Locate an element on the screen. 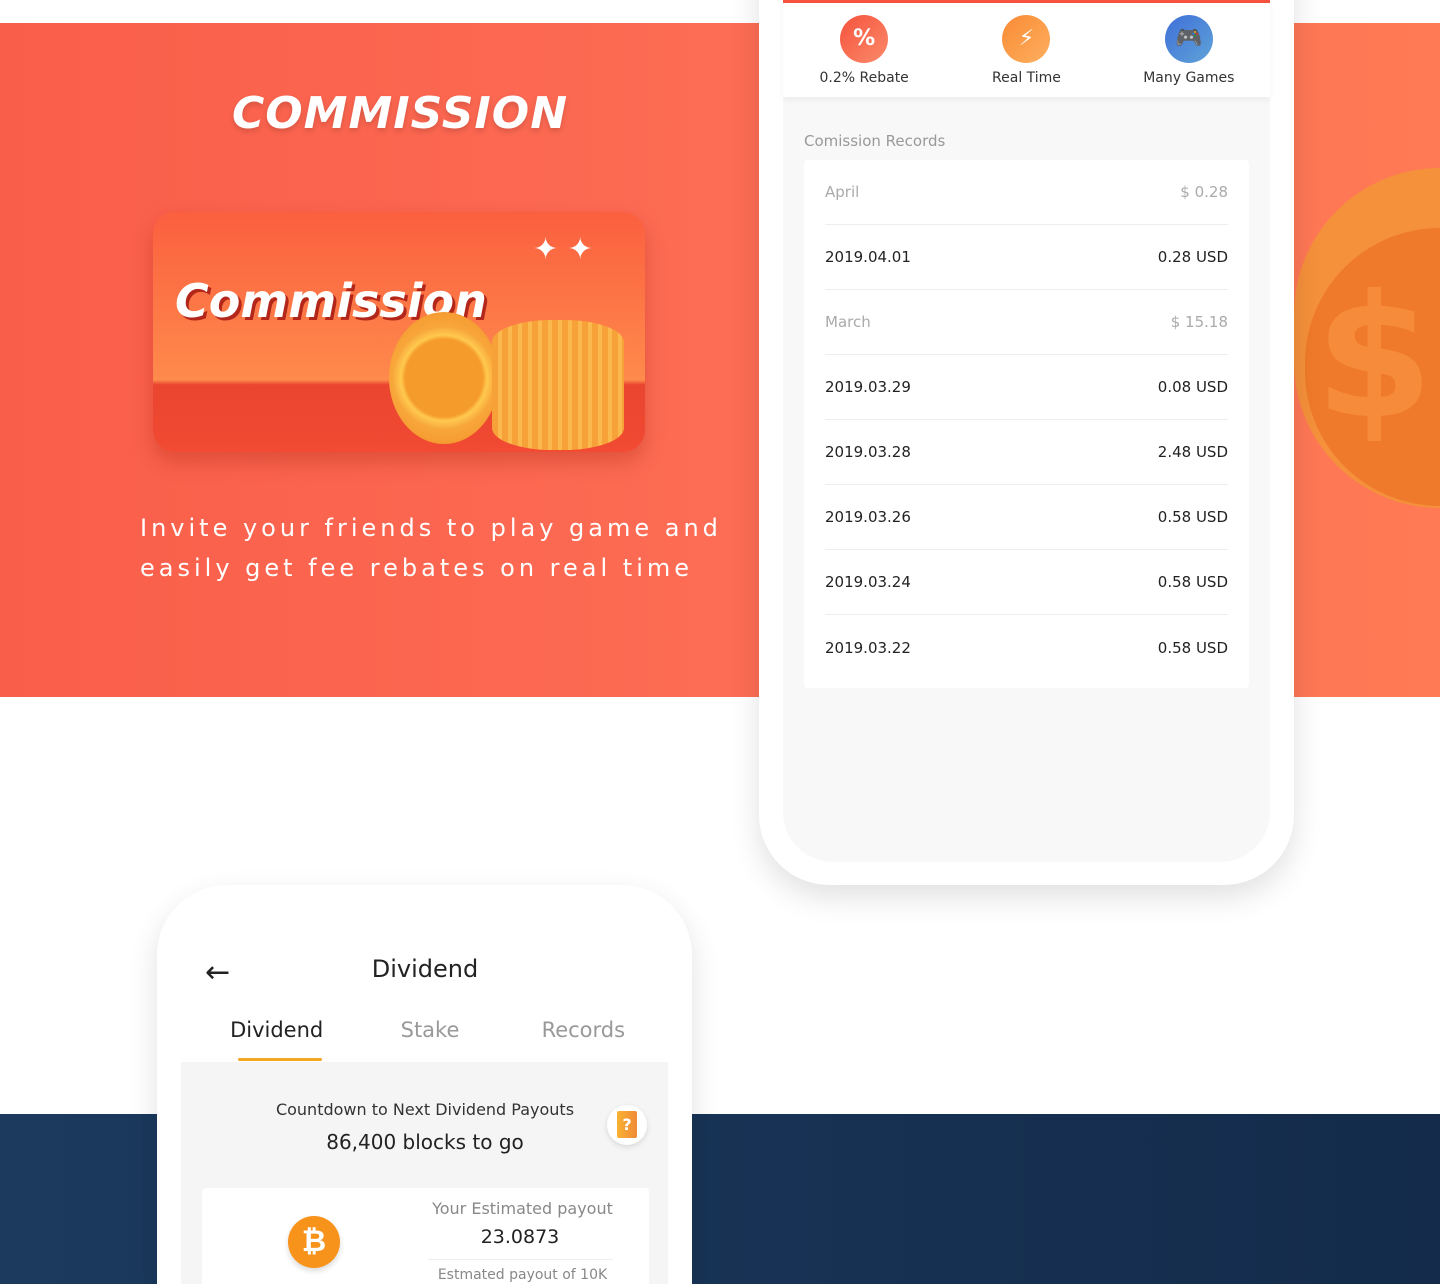  tab-dividend: Dividend is located at coordinates (276, 1030).